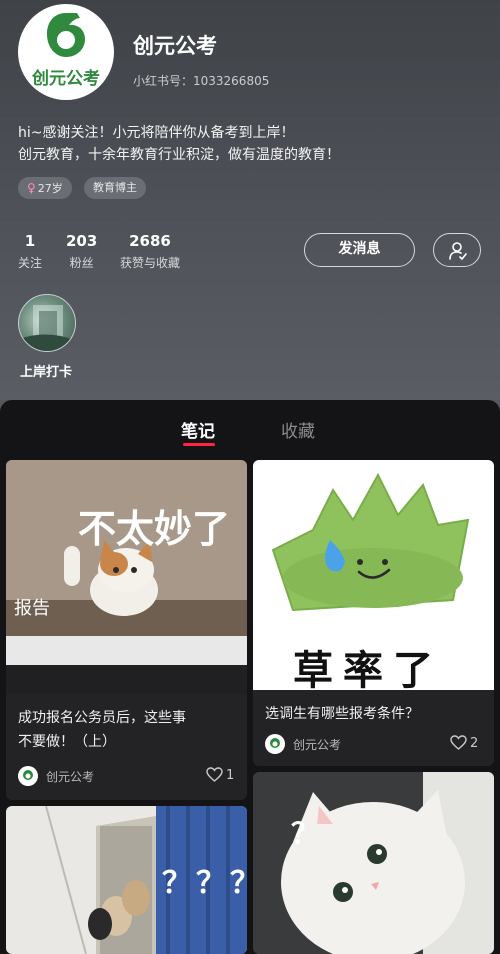  Describe the element at coordinates (154, 529) in the screenshot. I see `meme-text: 不太妙了` at that location.